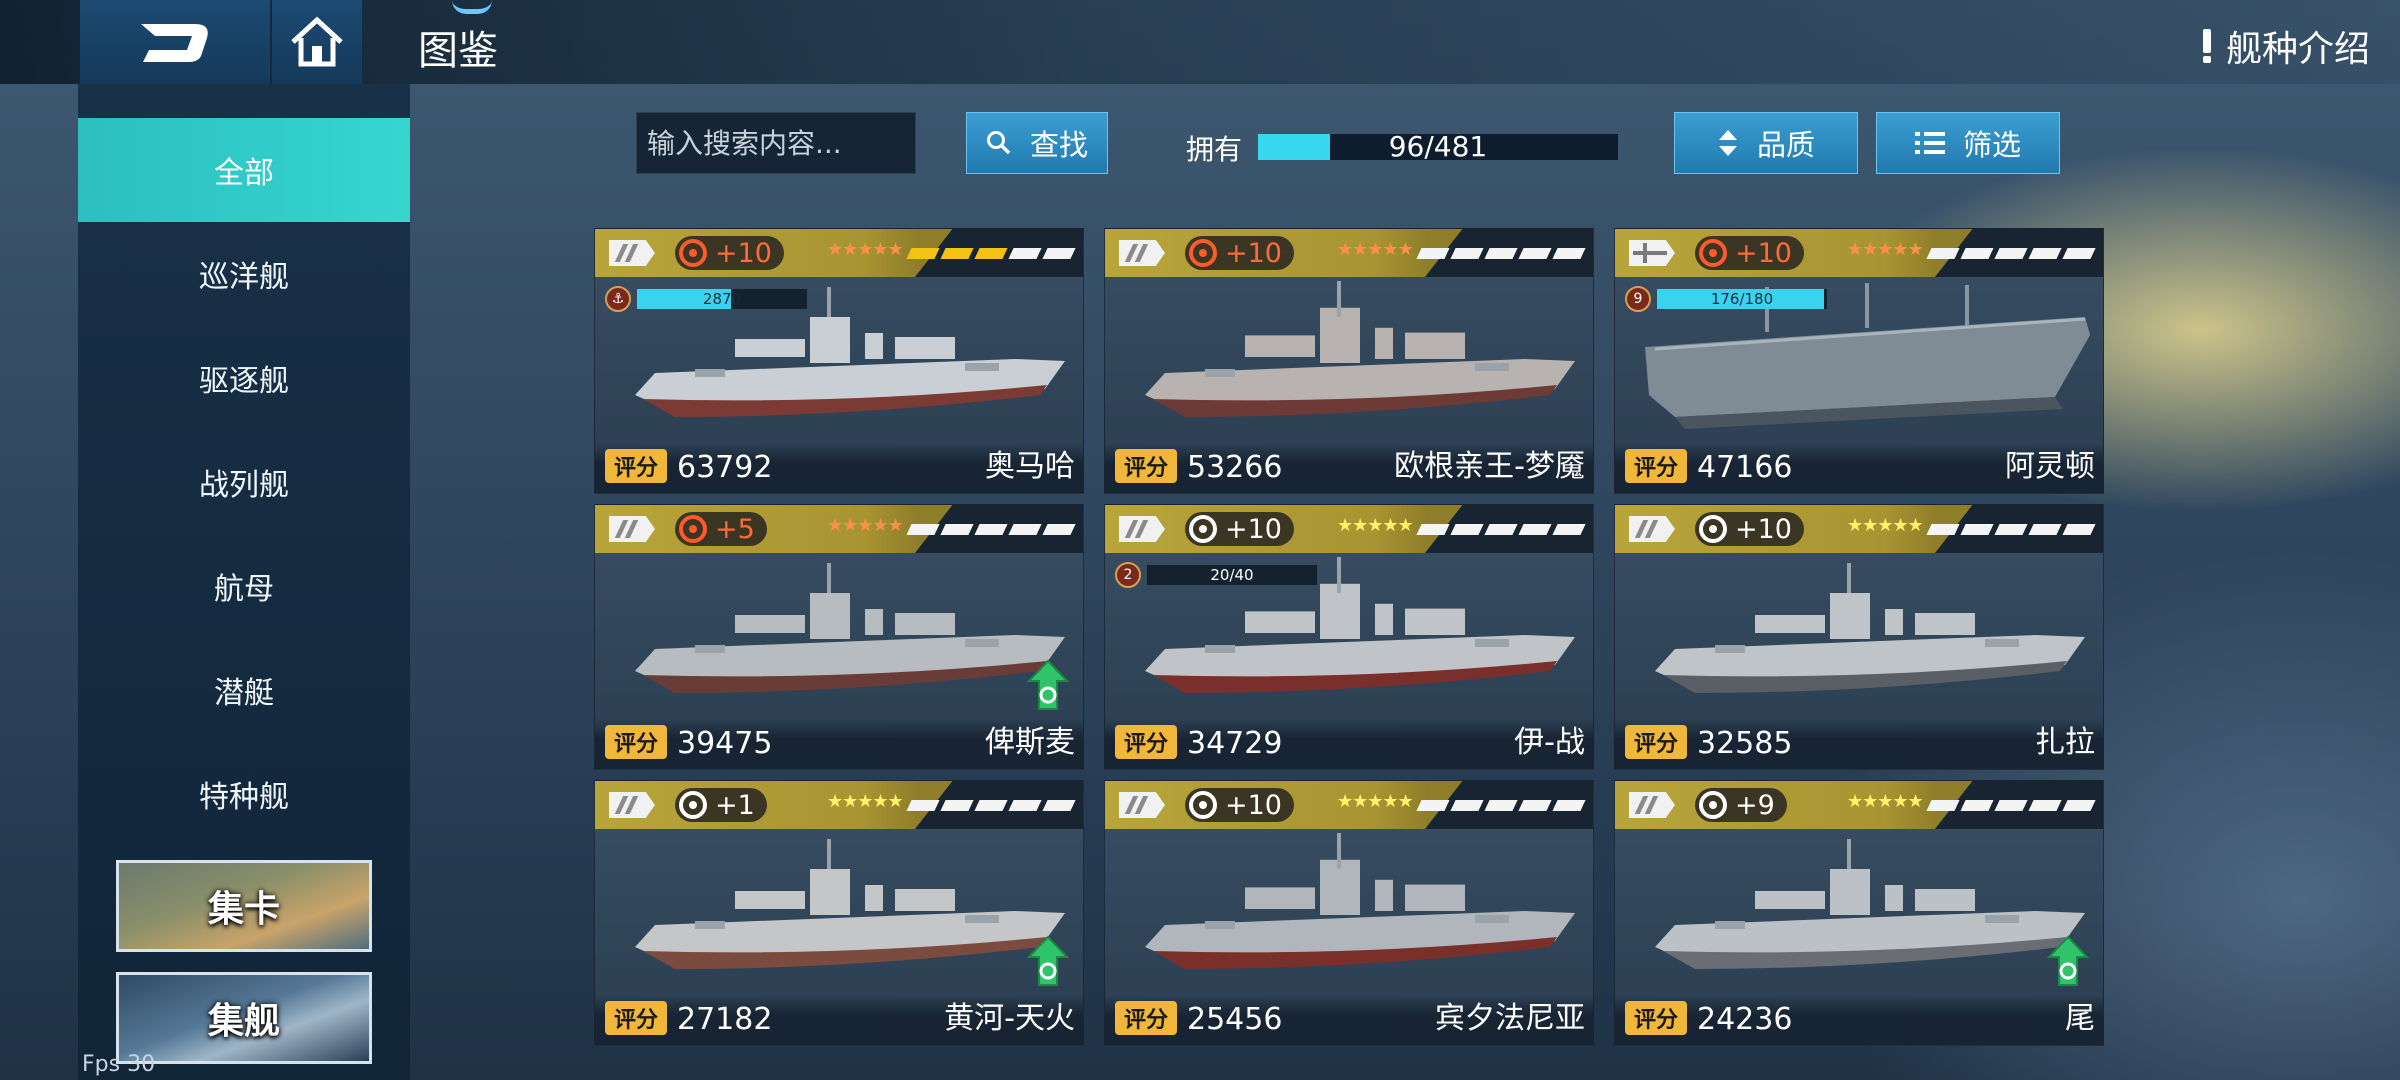 This screenshot has height=1080, width=2400. Describe the element at coordinates (1968, 143) in the screenshot. I see `filter-button: 筛选` at that location.